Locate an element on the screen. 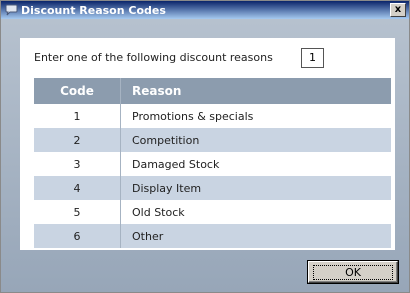 Image resolution: width=410 pixels, height=293 pixels. table-row: 6 Other is located at coordinates (212, 236).